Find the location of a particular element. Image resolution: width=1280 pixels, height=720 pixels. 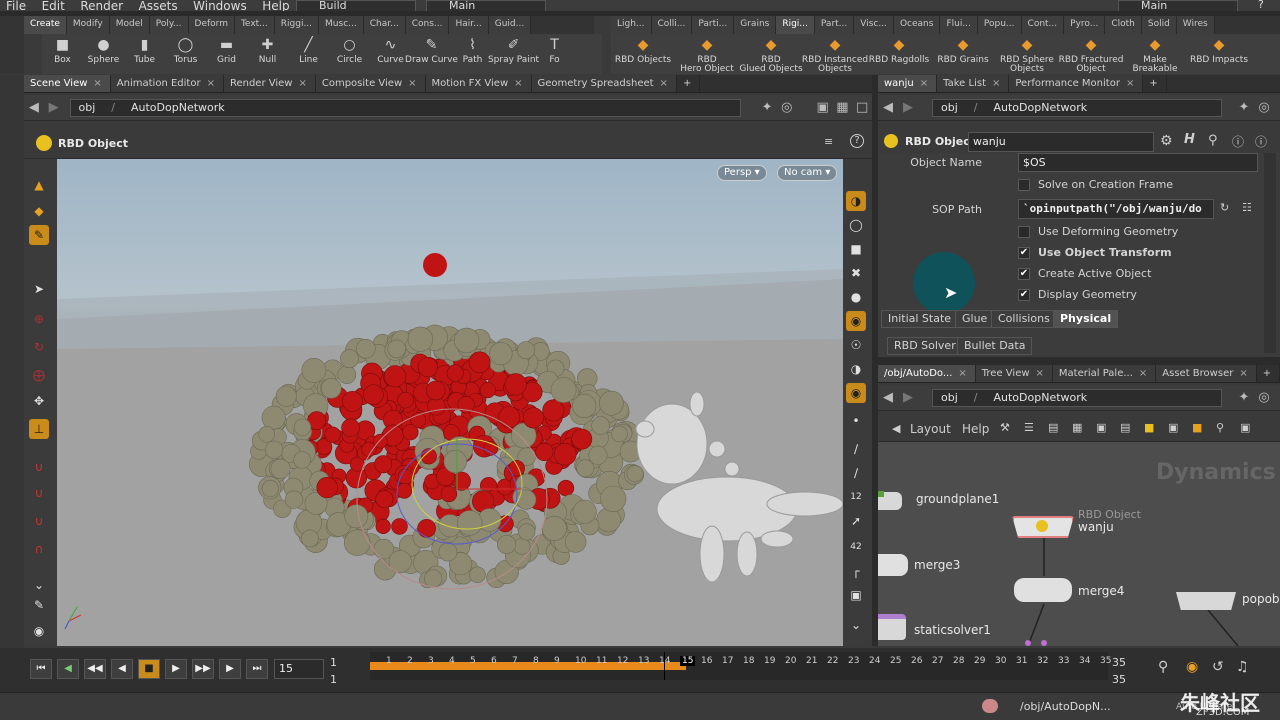

vector-display-icon: ➚ is located at coordinates (856, 521).